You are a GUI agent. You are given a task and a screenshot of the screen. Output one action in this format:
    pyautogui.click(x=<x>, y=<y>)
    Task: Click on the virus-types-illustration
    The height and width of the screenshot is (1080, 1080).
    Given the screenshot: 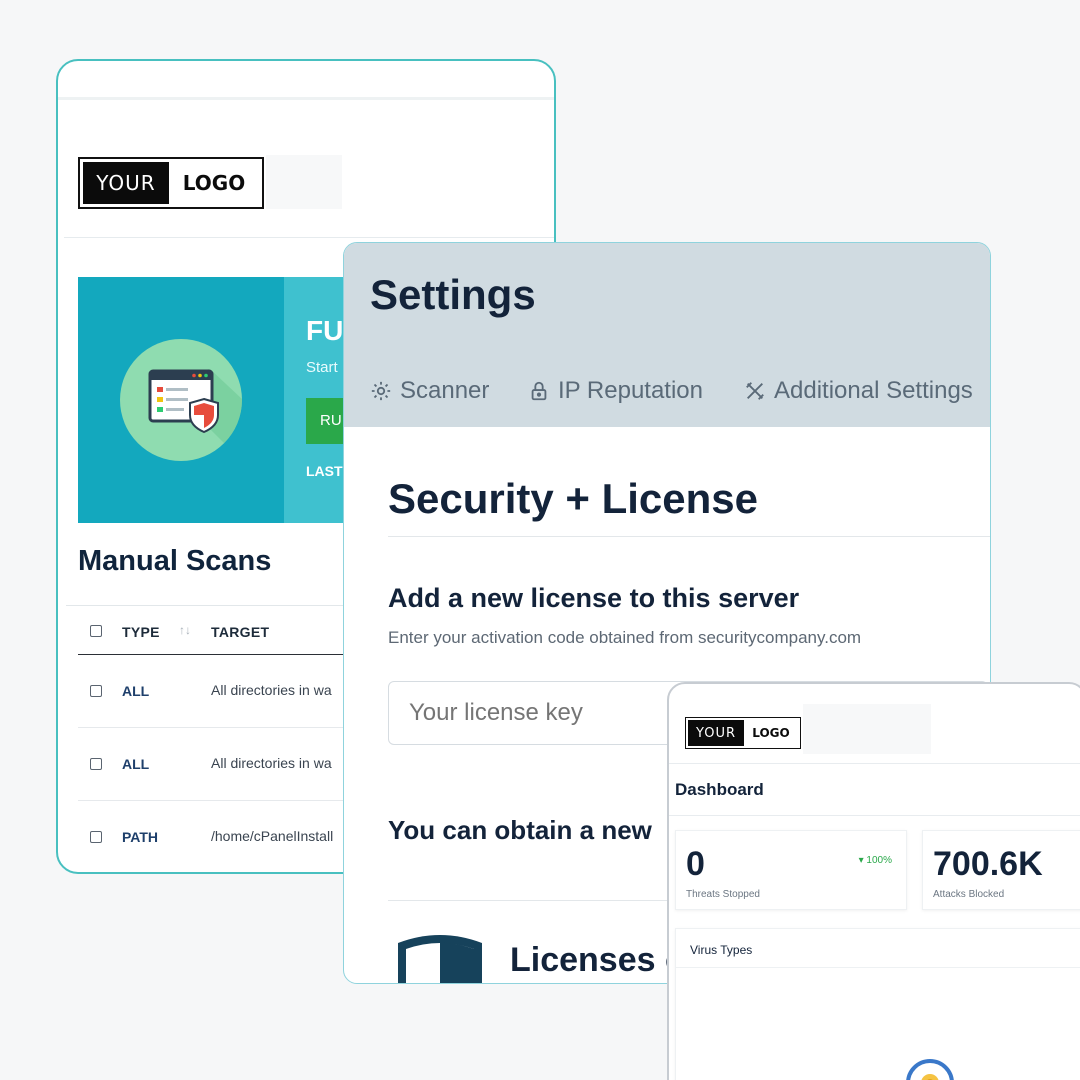 What is the action you would take?
    pyautogui.click(x=930, y=1069)
    